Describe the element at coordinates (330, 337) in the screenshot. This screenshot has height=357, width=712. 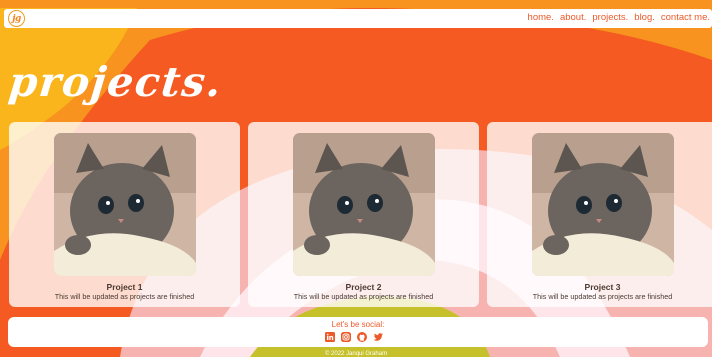
I see `linkedin-icon` at that location.